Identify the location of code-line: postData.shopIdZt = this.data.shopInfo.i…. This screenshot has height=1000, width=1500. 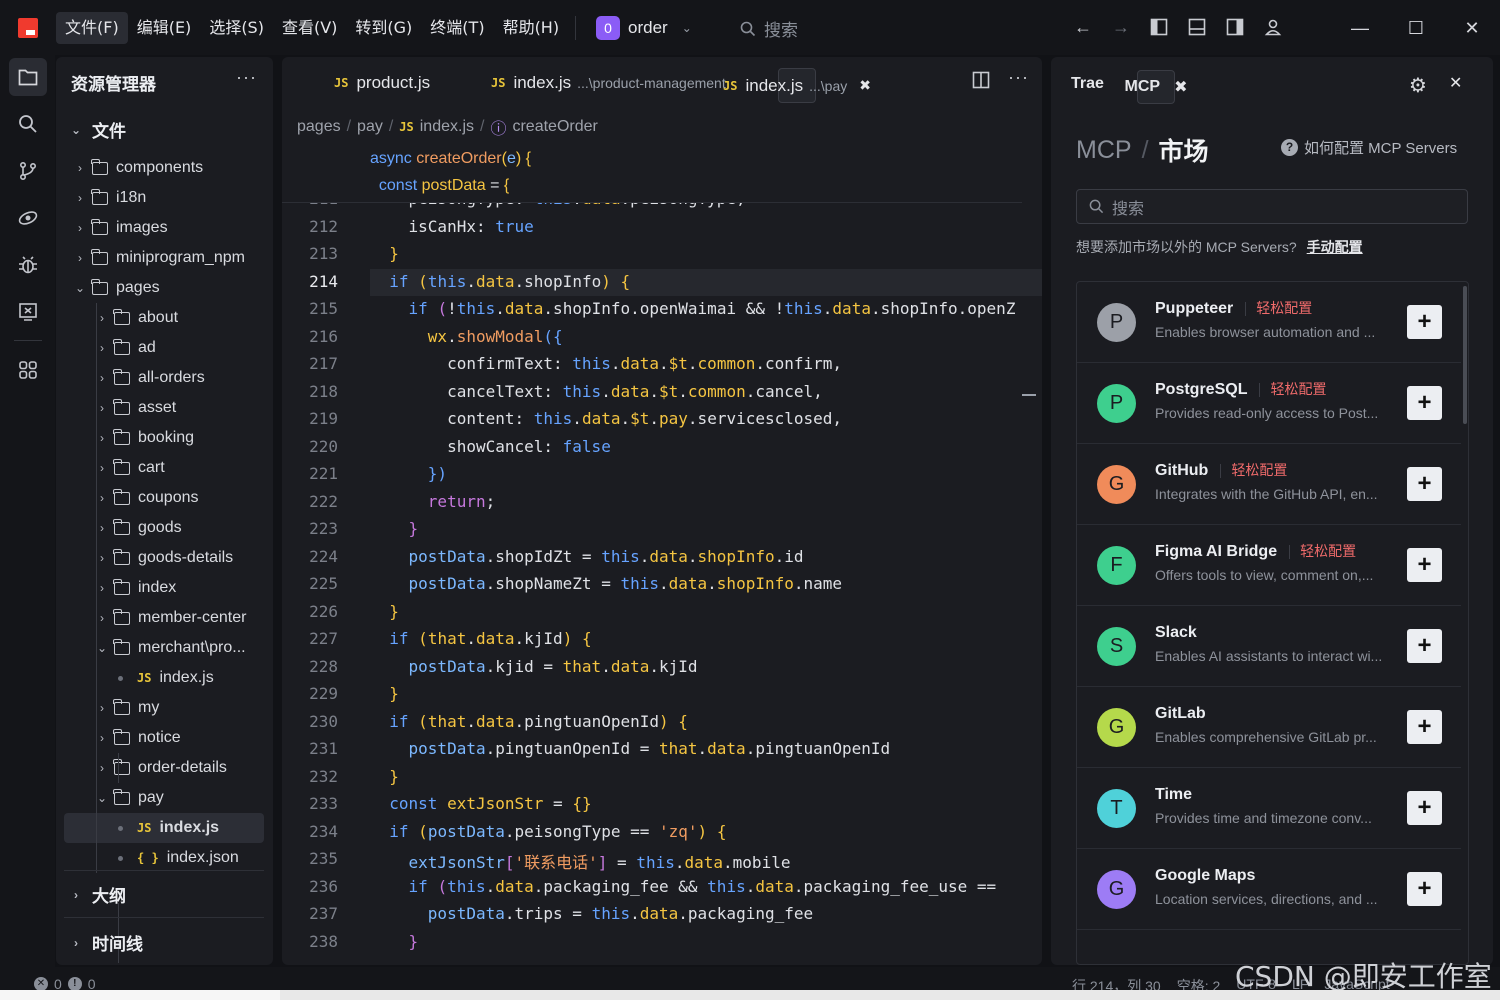
(587, 556).